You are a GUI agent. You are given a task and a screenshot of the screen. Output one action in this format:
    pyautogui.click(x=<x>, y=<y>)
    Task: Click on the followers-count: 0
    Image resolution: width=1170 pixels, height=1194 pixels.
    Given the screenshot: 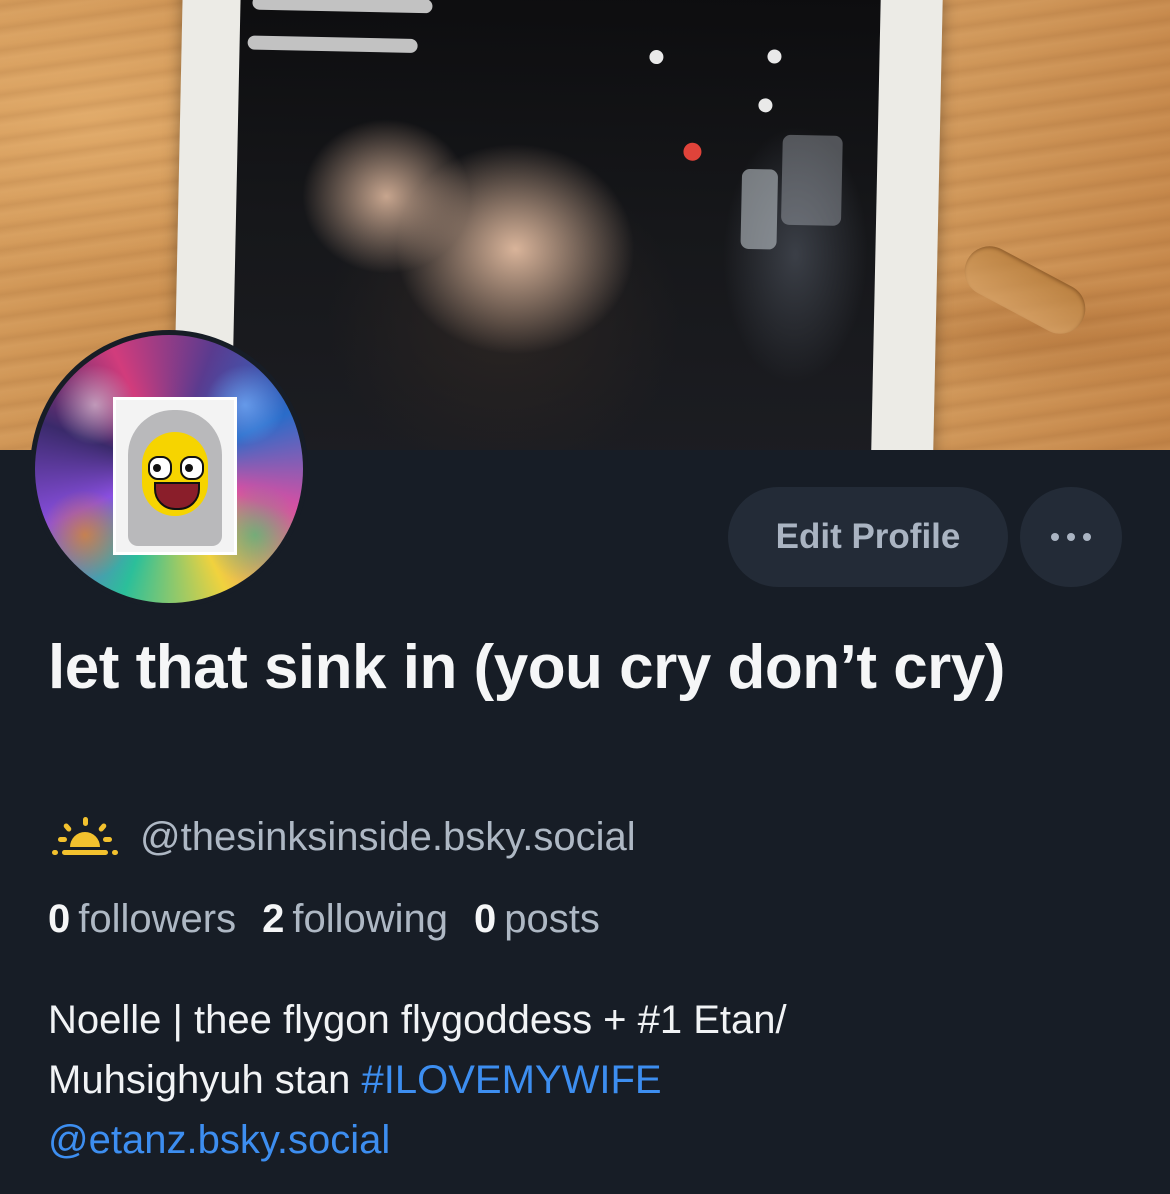 What is the action you would take?
    pyautogui.click(x=59, y=919)
    